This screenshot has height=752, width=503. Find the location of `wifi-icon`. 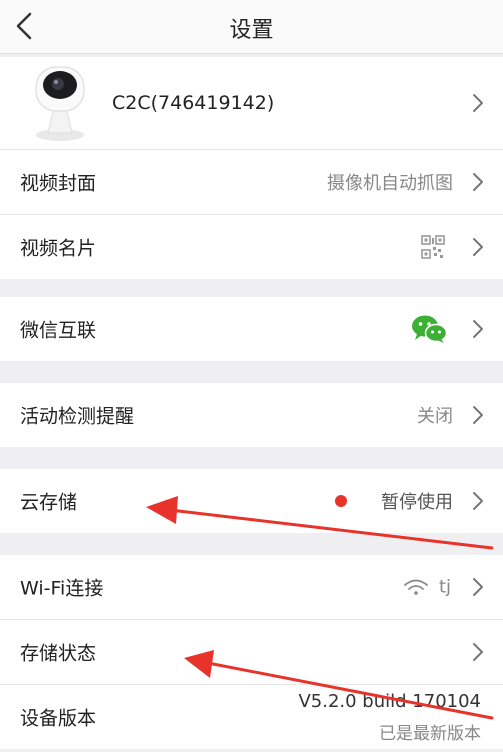

wifi-icon is located at coordinates (416, 587).